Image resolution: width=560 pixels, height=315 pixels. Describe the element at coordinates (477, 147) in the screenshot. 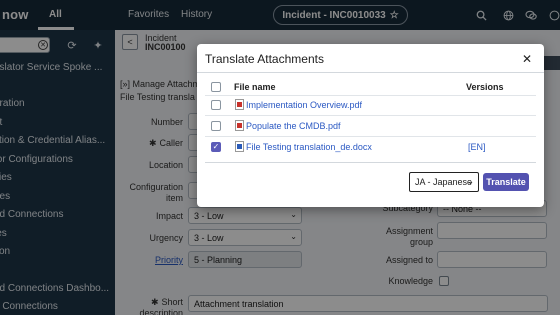

I see `version-link: [EN]` at that location.